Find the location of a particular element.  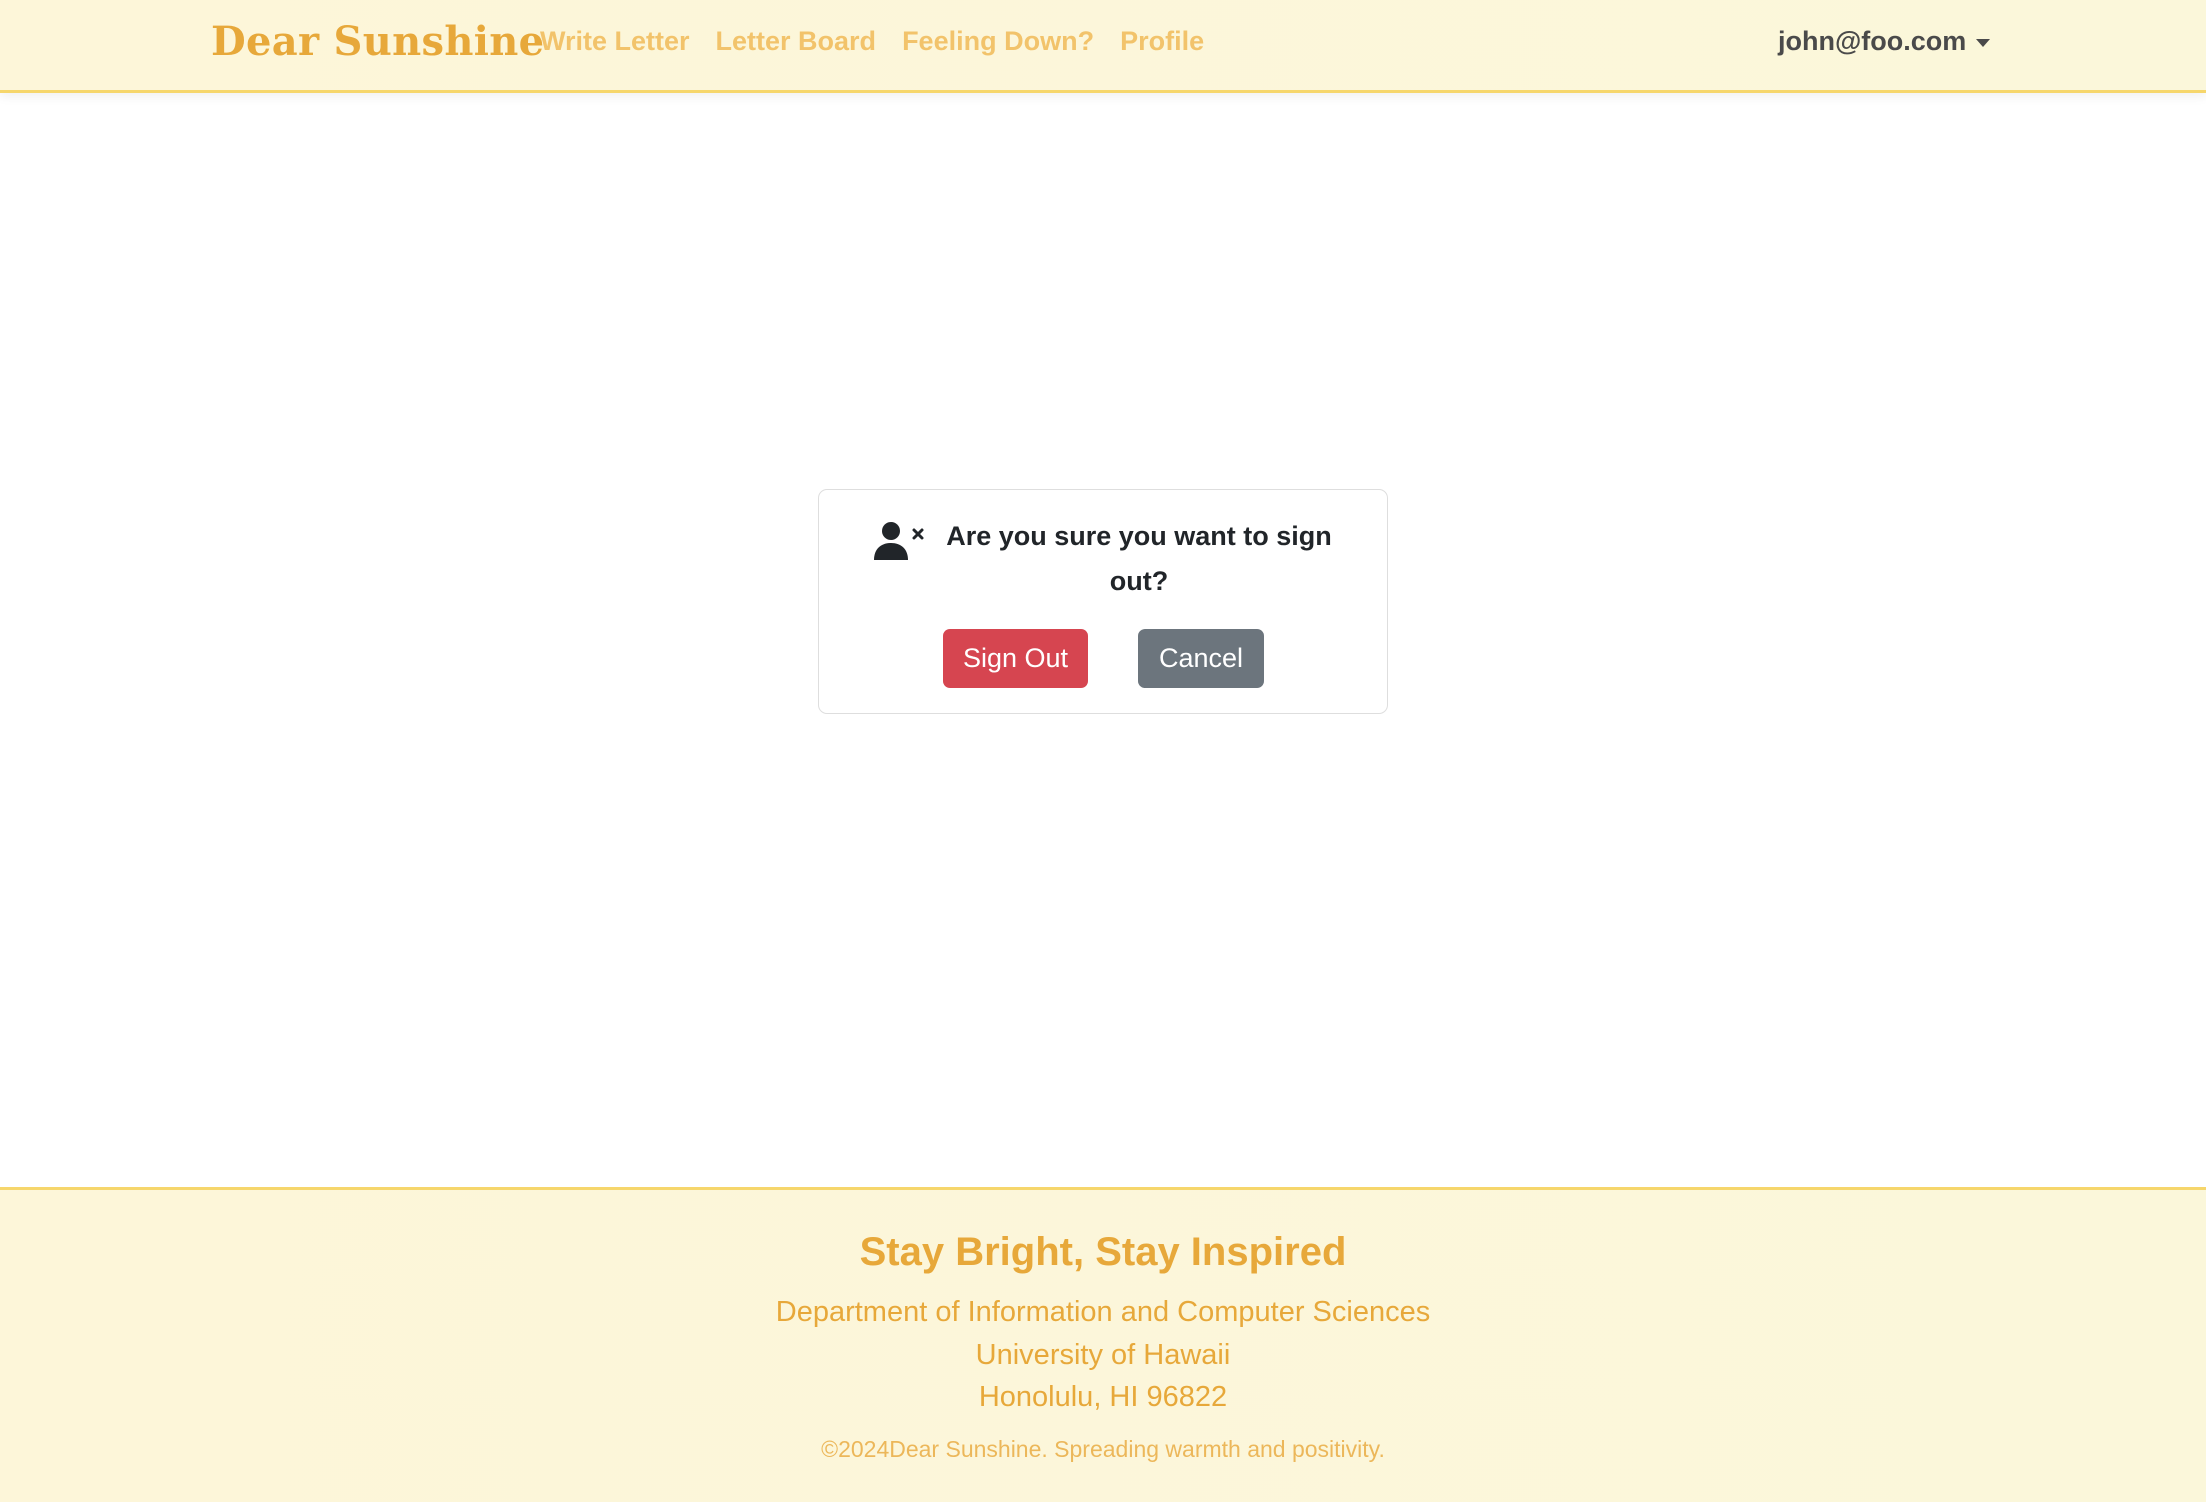

footer-title: Stay Bright, Stay Inspired is located at coordinates (1103, 1252).